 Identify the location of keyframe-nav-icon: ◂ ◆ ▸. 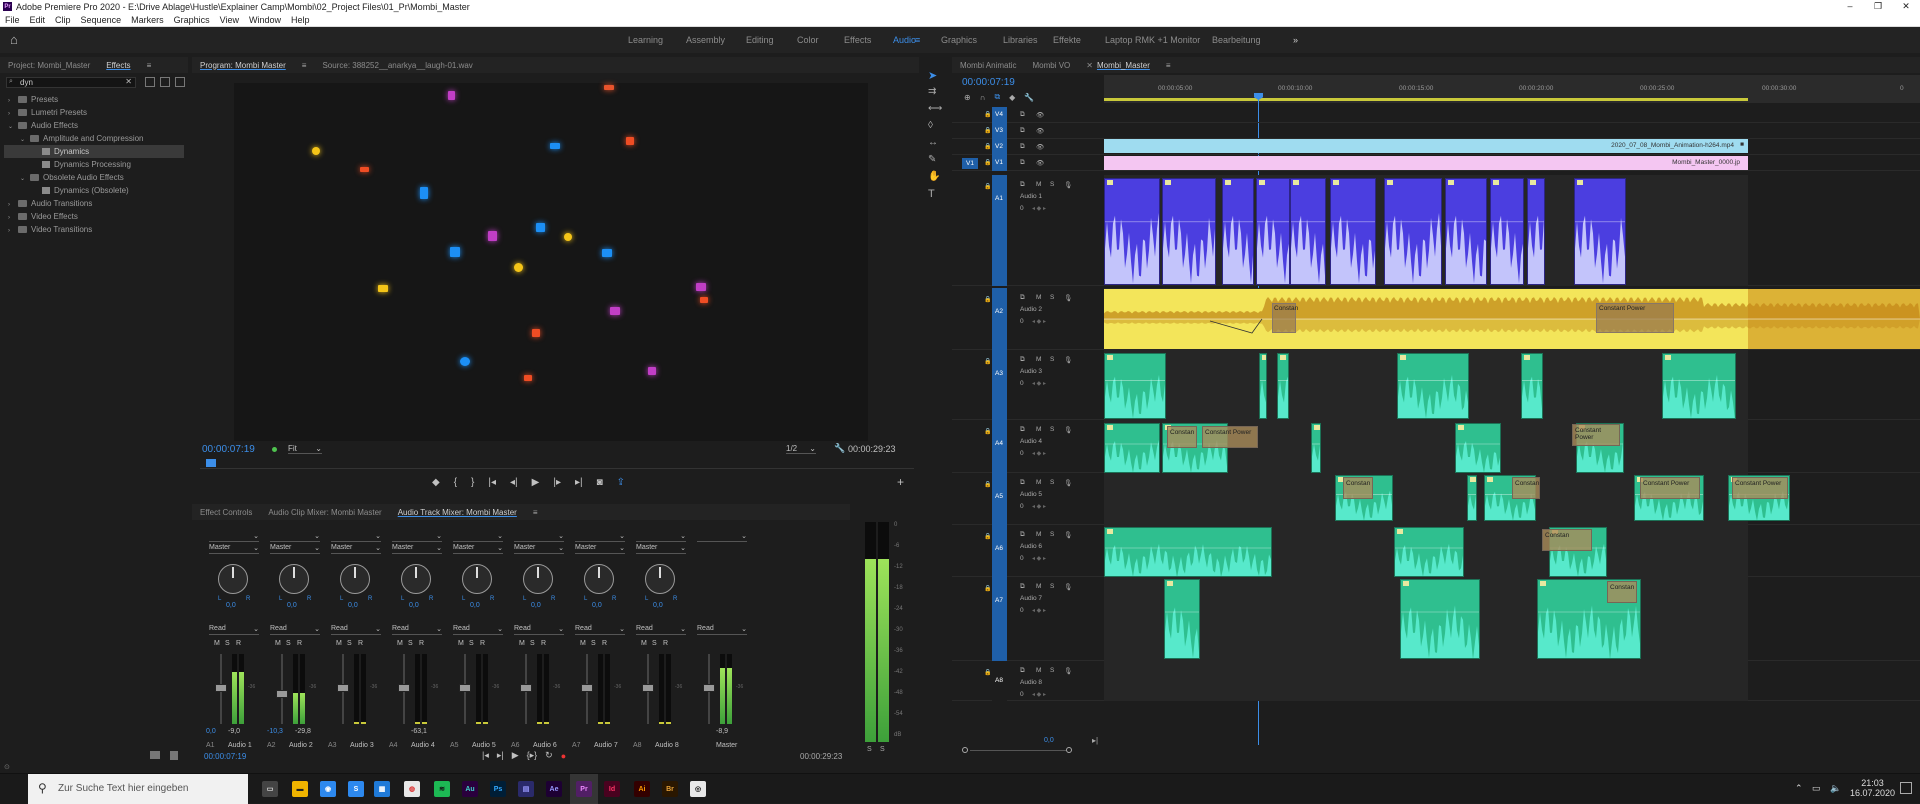
(1039, 558).